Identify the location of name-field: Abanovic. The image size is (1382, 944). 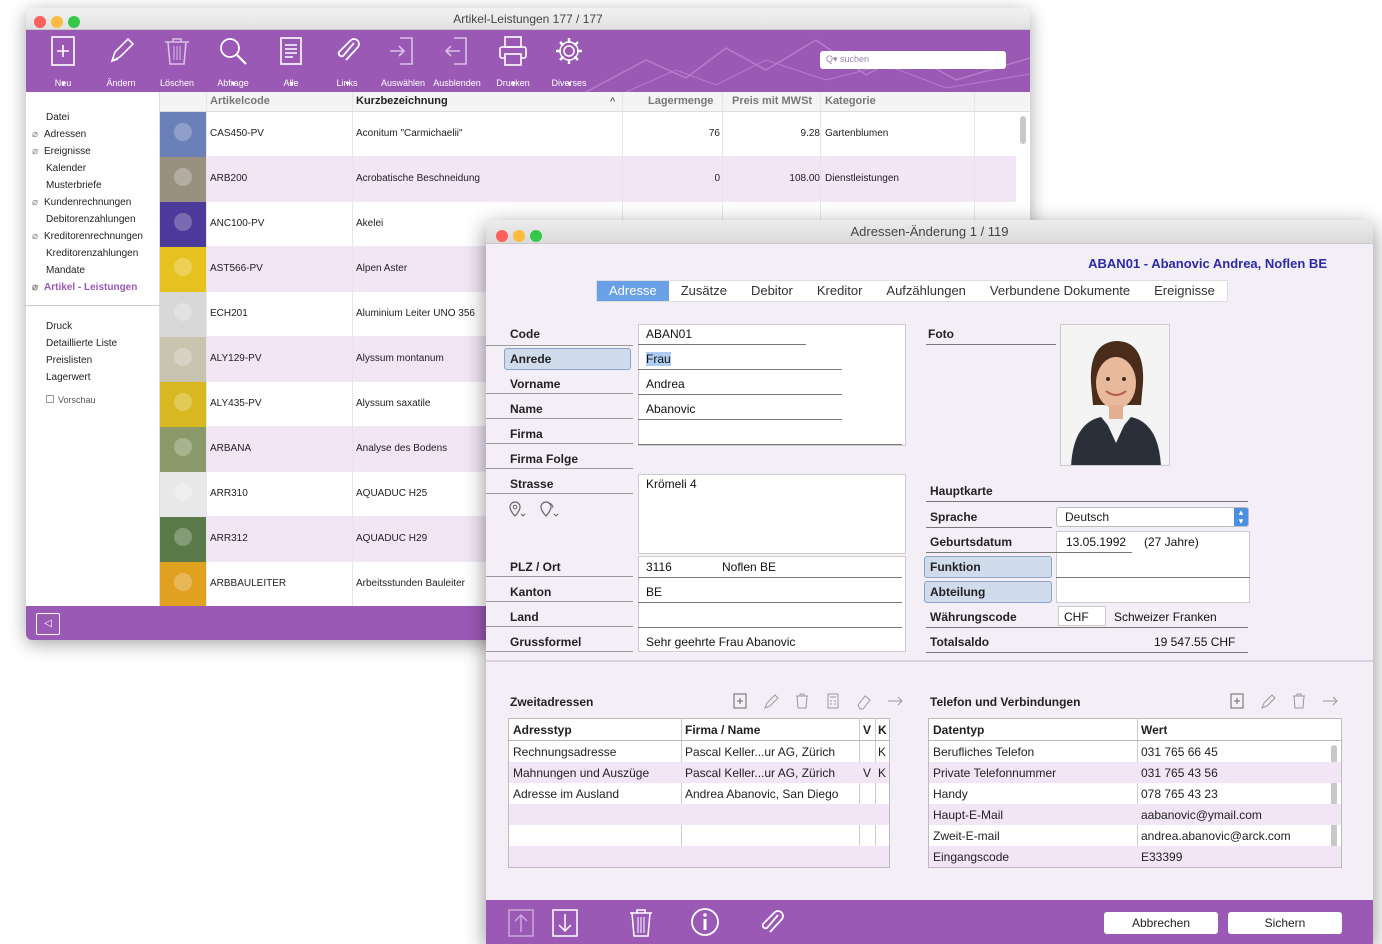
(670, 409).